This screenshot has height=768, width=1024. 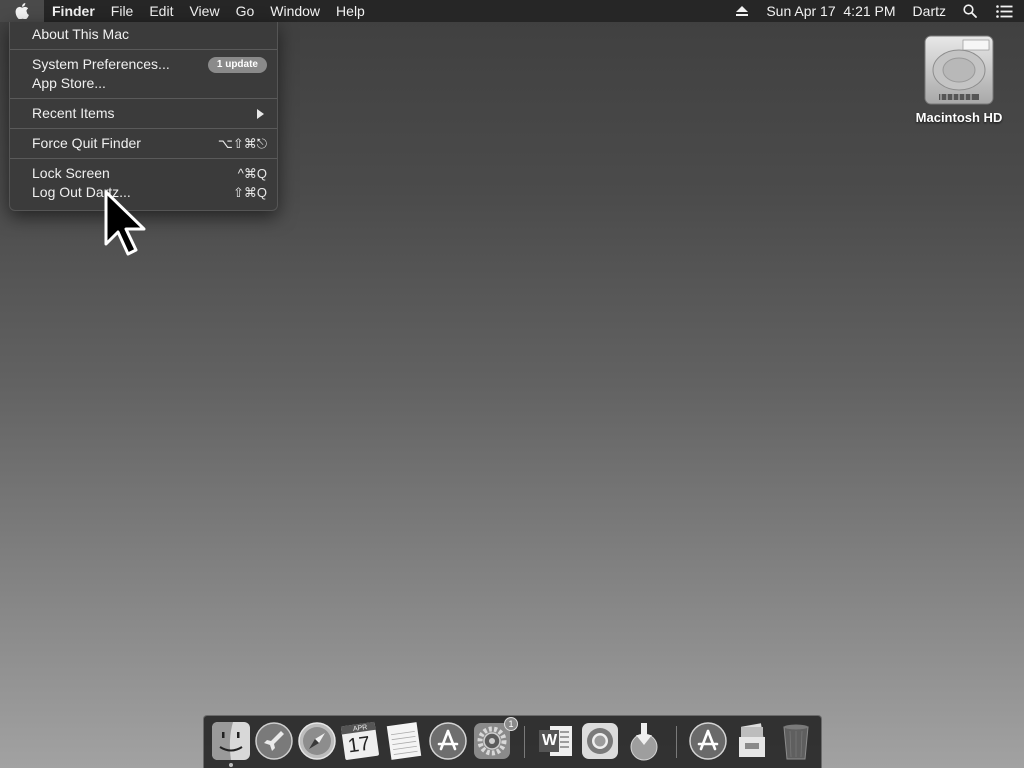 I want to click on calendar-icon: APR 17, so click(x=360, y=741).